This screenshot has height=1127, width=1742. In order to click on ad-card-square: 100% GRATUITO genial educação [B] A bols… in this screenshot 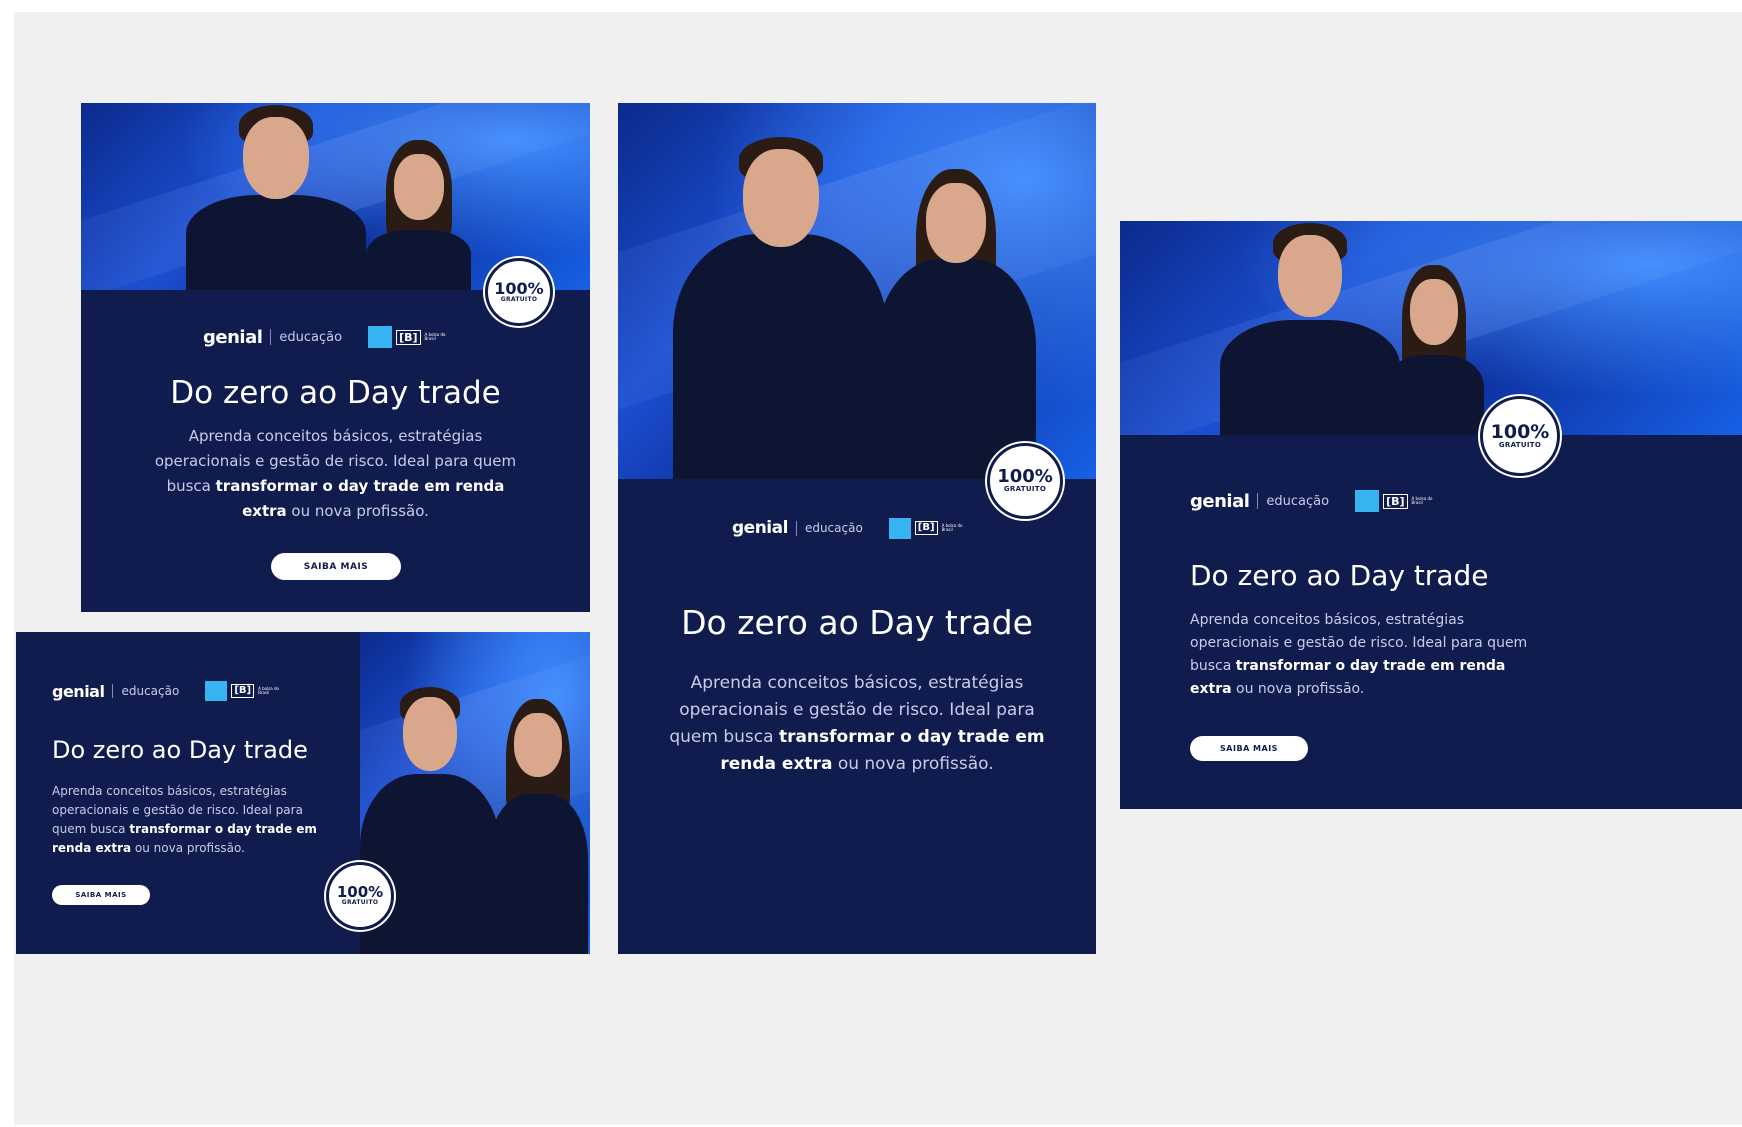, I will do `click(335, 357)`.